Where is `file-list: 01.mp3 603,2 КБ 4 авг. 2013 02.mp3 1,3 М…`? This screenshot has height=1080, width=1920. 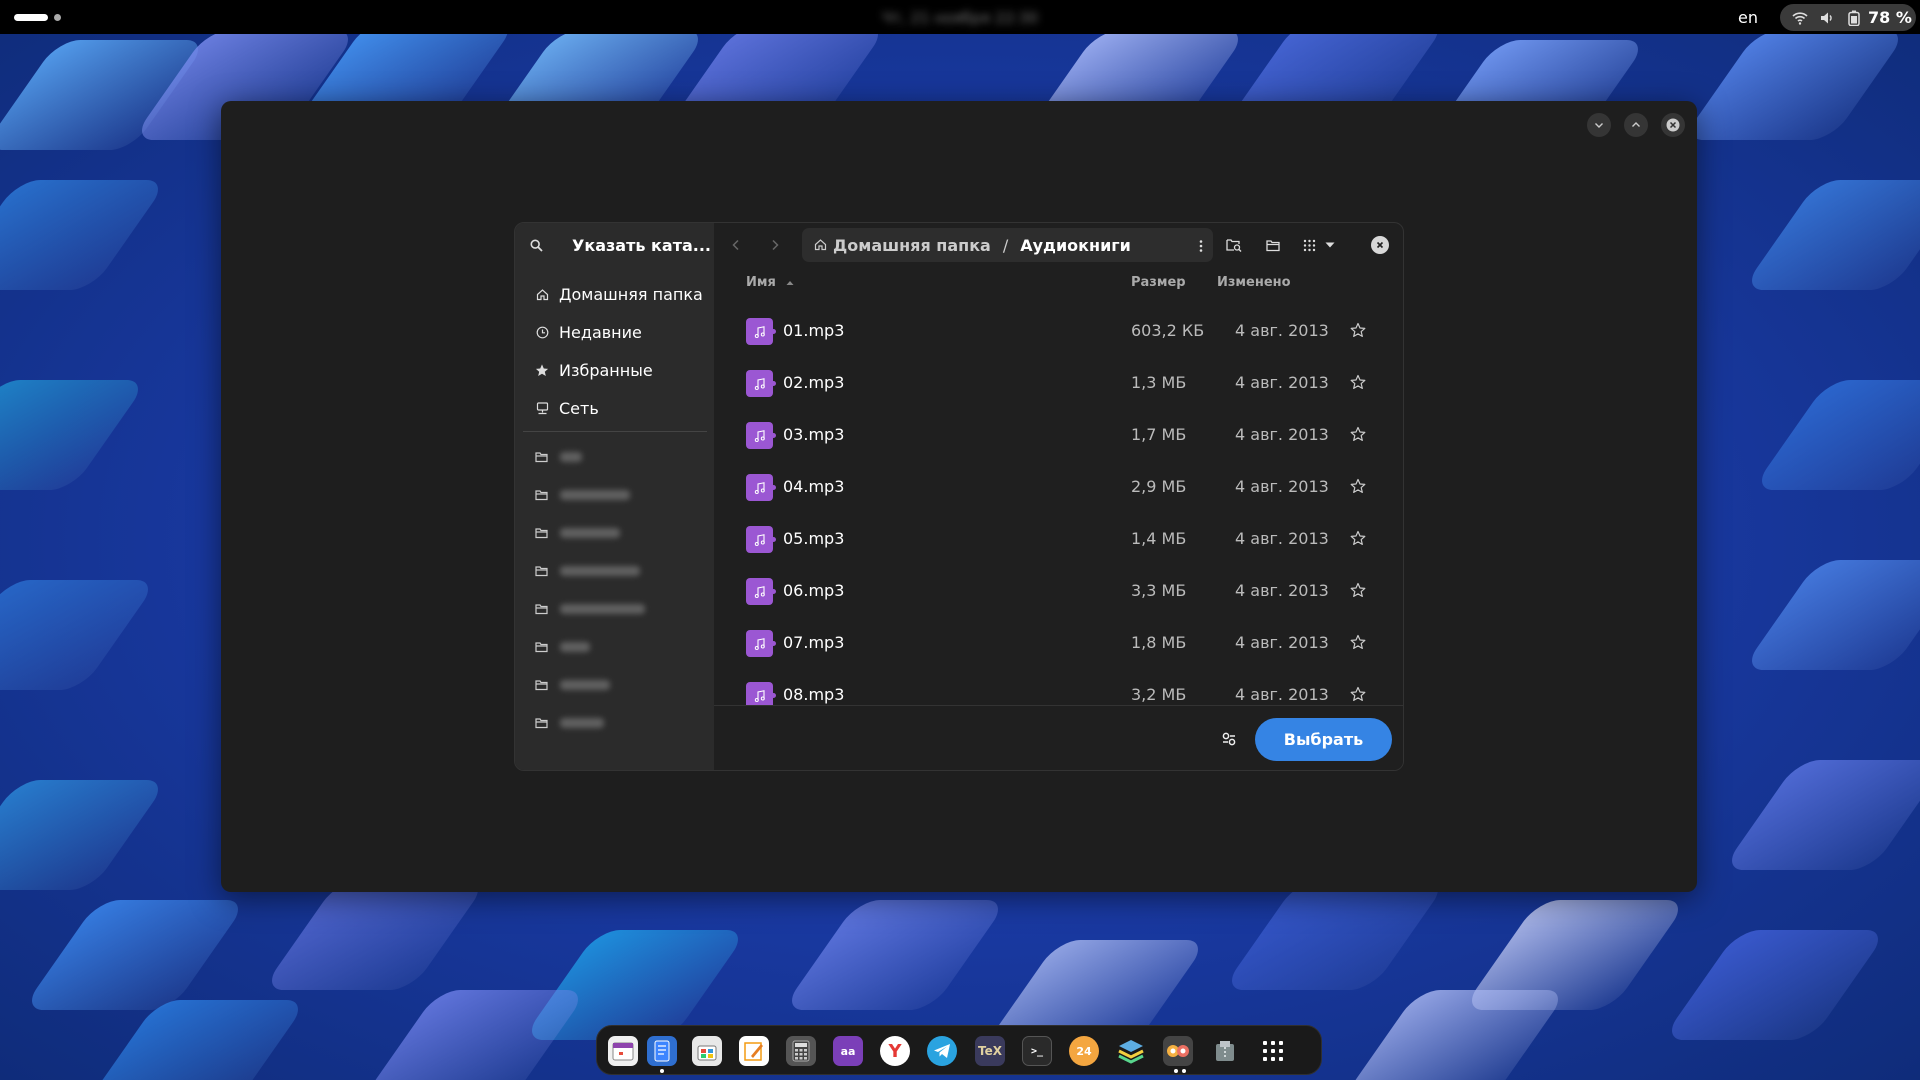
file-list: 01.mp3 603,2 КБ 4 авг. 2013 02.mp3 1,3 М… is located at coordinates (1058, 505).